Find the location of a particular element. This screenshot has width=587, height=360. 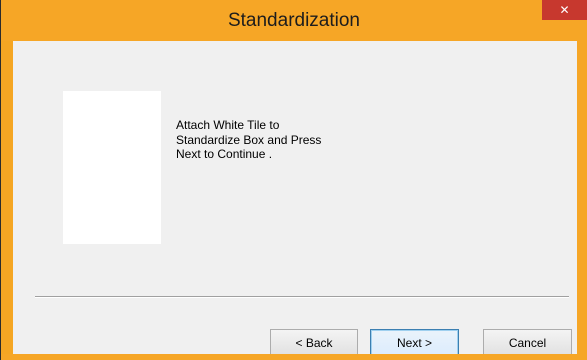

instruction-line: Standardize Box and Press is located at coordinates (249, 139).